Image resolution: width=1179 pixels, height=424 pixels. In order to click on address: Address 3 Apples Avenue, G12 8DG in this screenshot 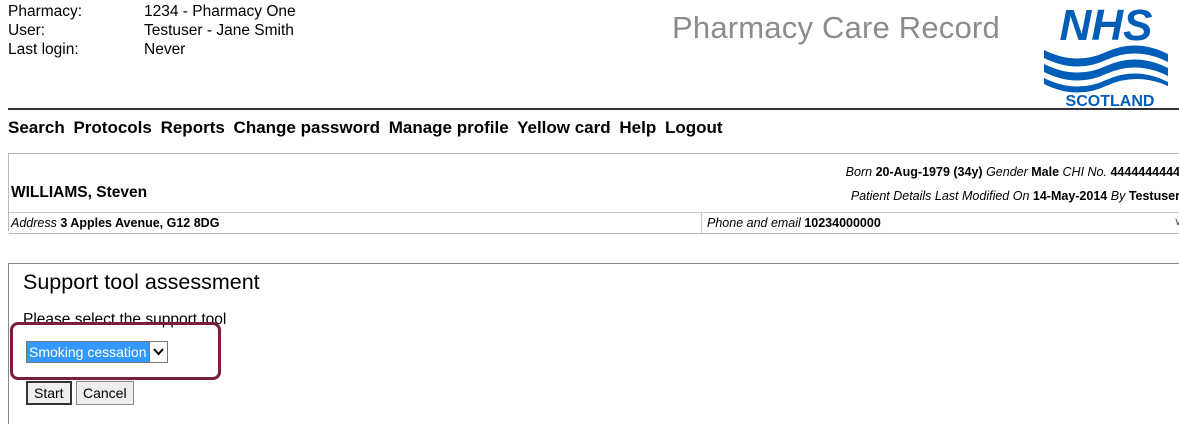, I will do `click(115, 223)`.